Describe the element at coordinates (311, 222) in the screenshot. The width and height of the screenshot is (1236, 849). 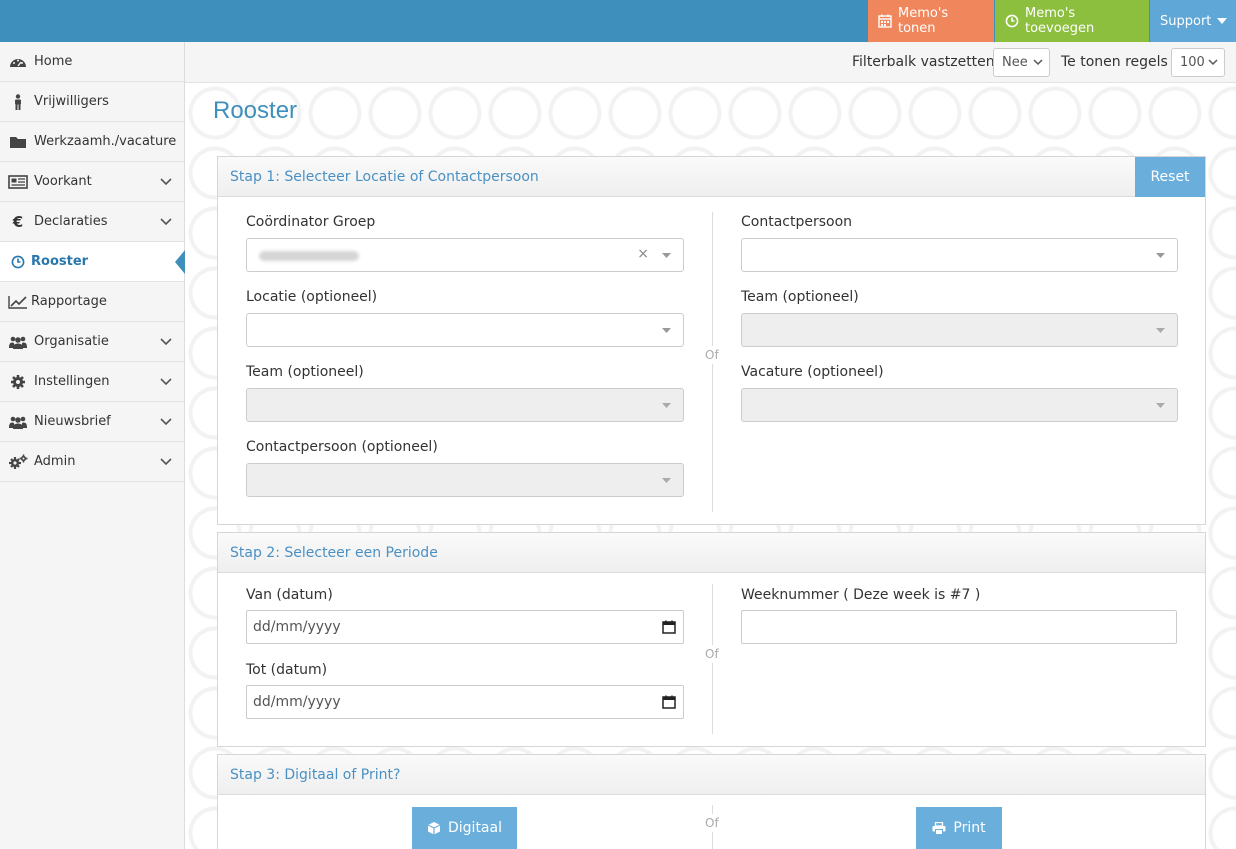
I see `coord-group-label: Coördinator Groep` at that location.